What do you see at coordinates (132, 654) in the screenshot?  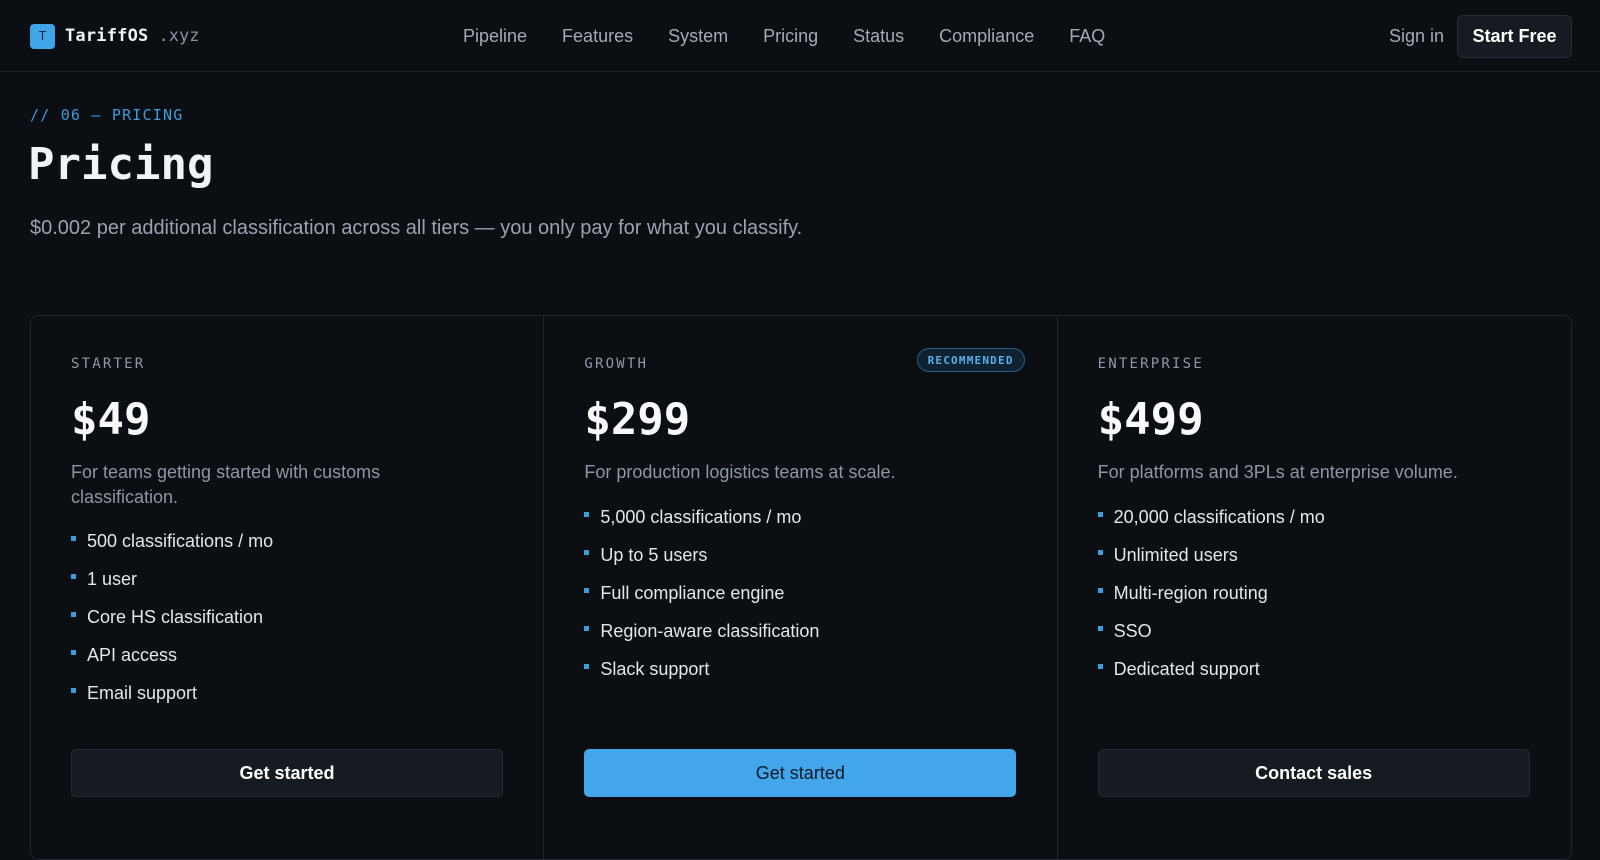 I see `feature-text: API access` at bounding box center [132, 654].